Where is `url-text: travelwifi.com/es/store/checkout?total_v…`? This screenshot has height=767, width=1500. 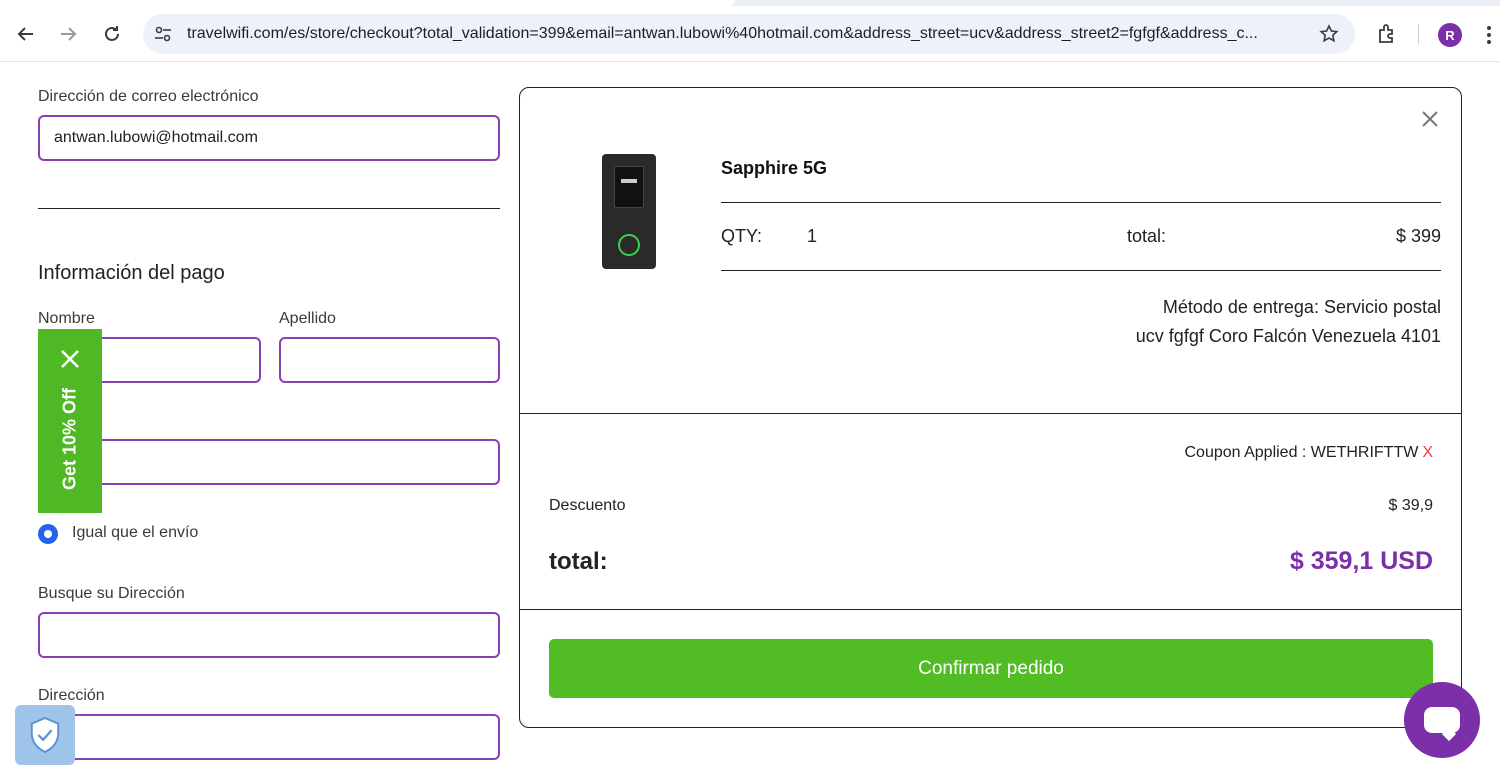
url-text: travelwifi.com/es/store/checkout?total_v… is located at coordinates (747, 34).